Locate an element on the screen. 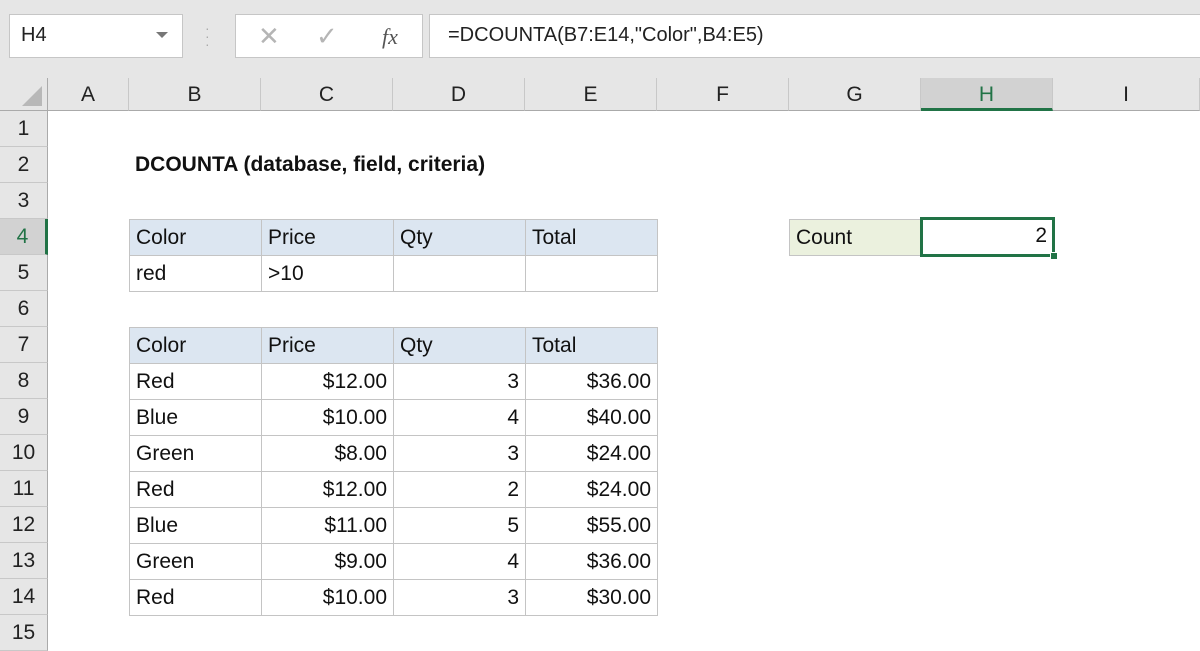 This screenshot has width=1200, height=651. row-header-11: 11 is located at coordinates (24, 489).